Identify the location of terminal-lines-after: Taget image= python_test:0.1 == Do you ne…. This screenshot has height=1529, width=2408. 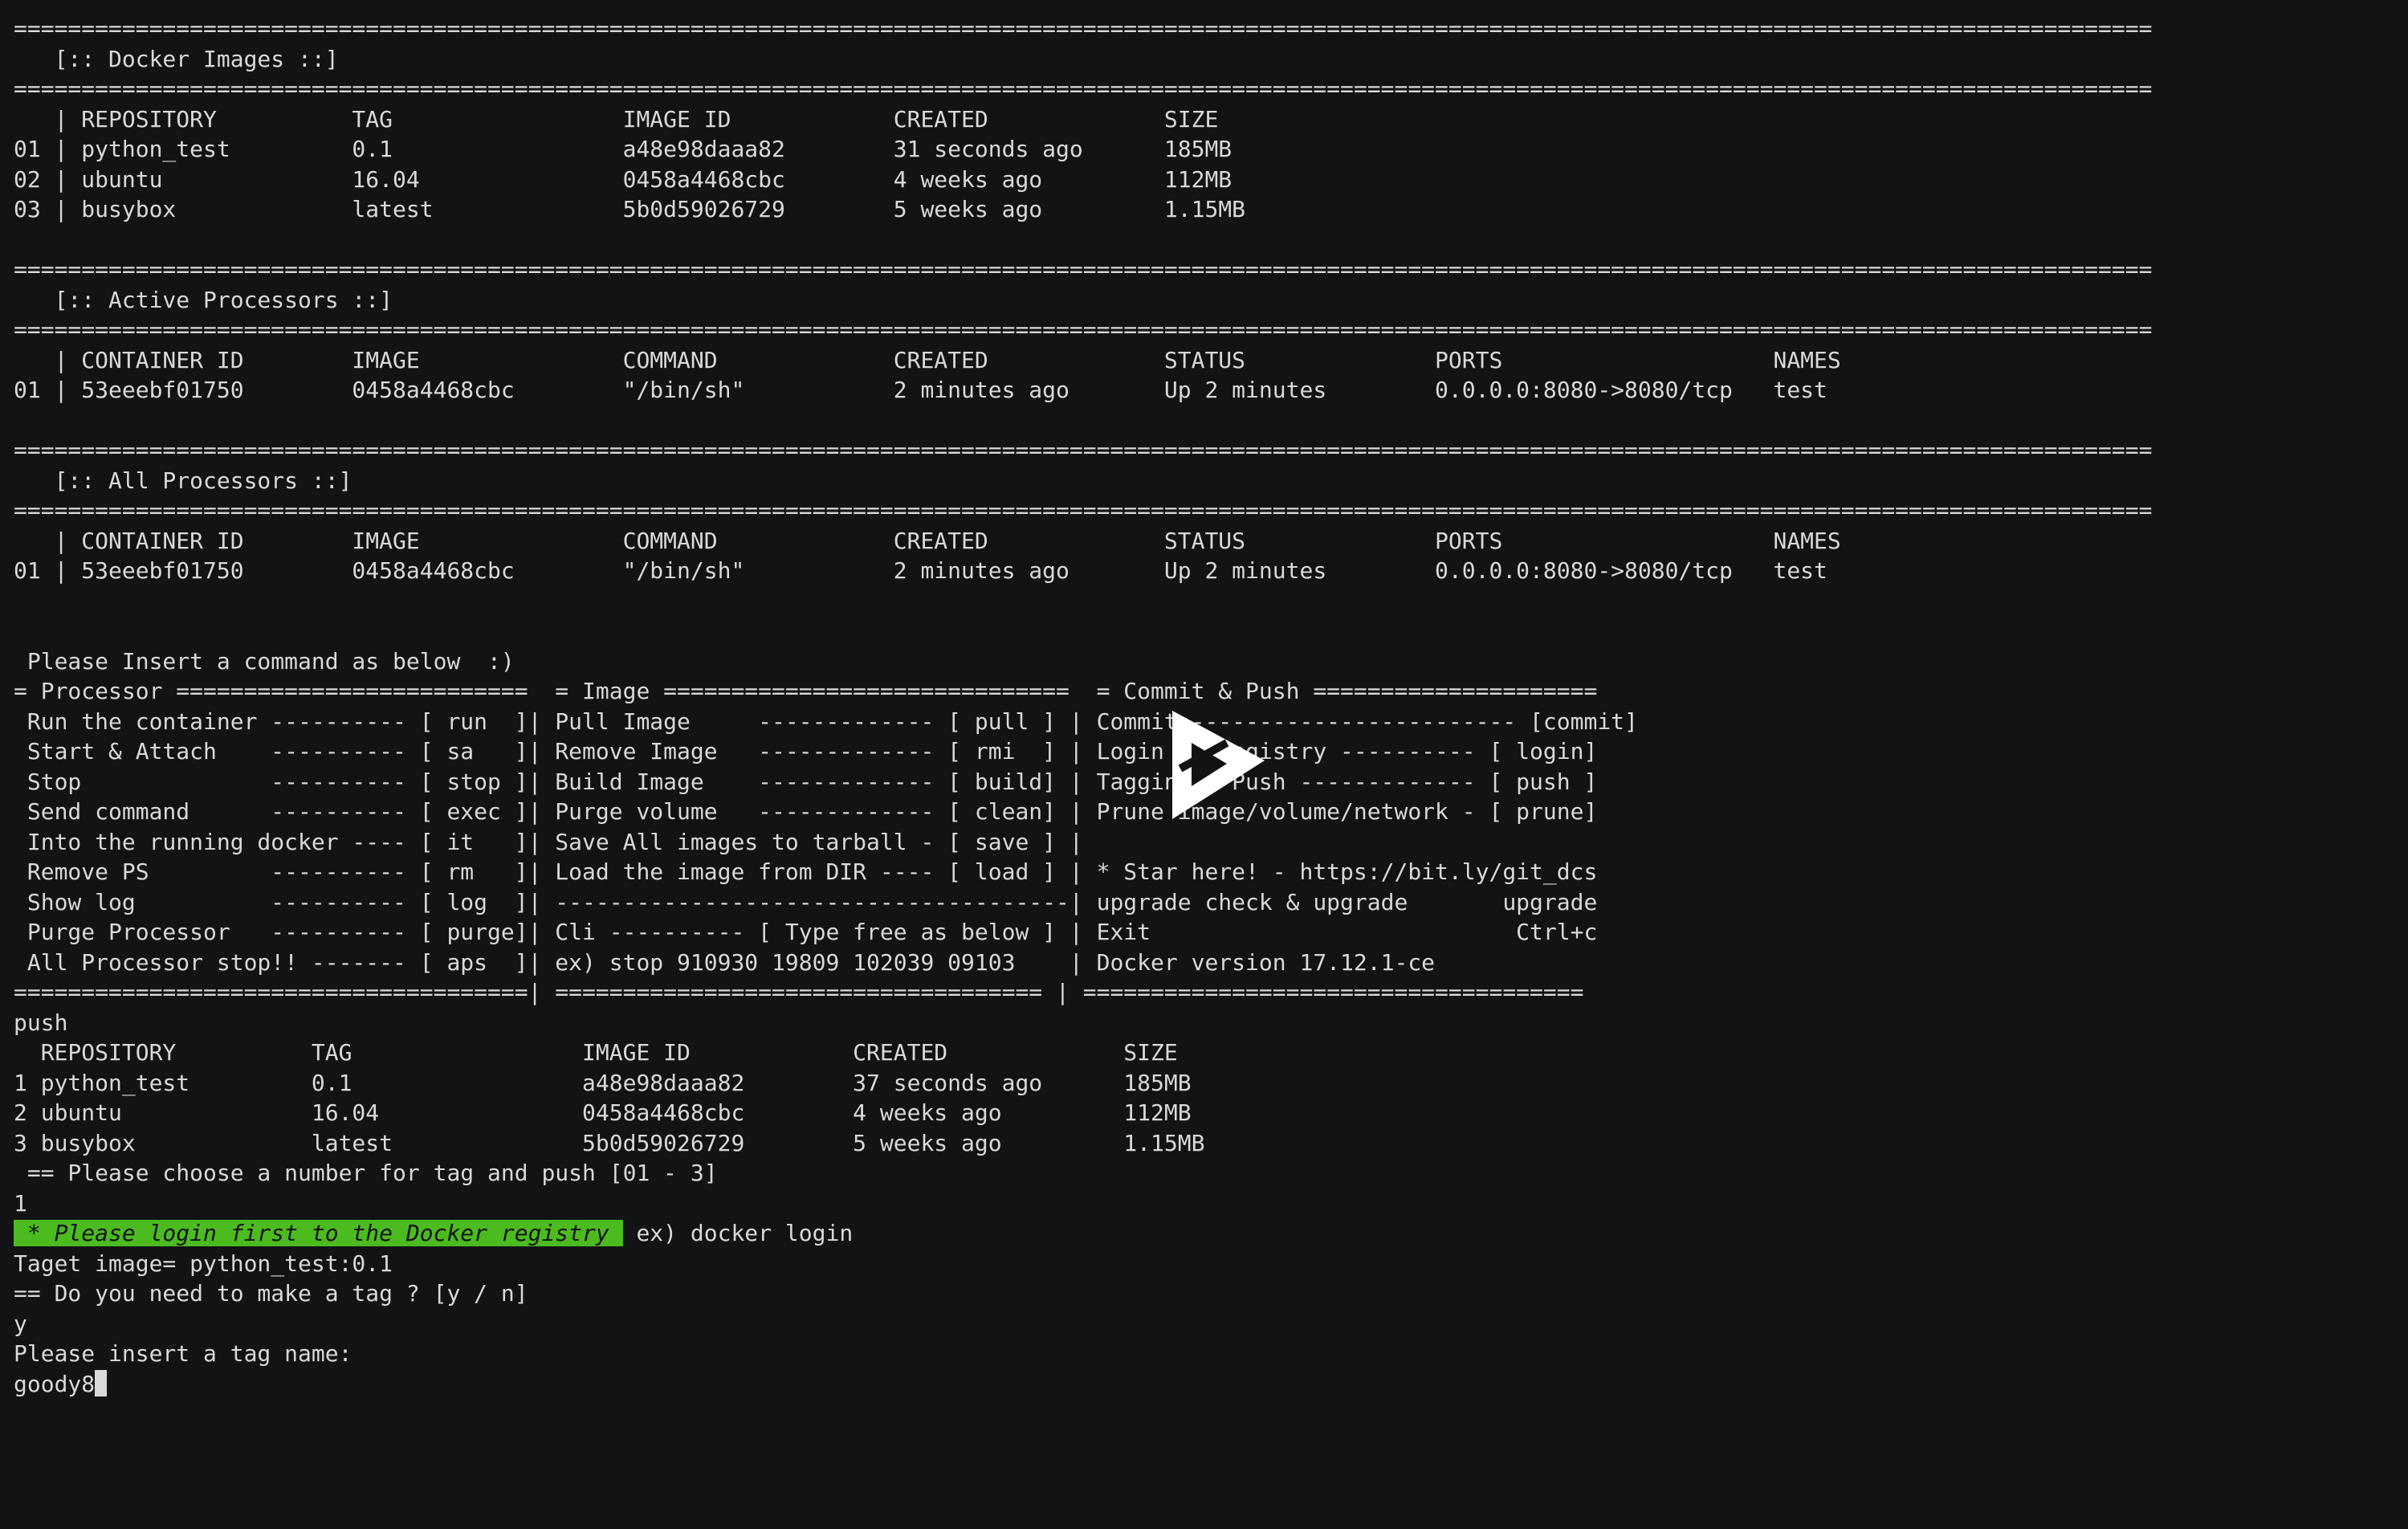
(1083, 1309).